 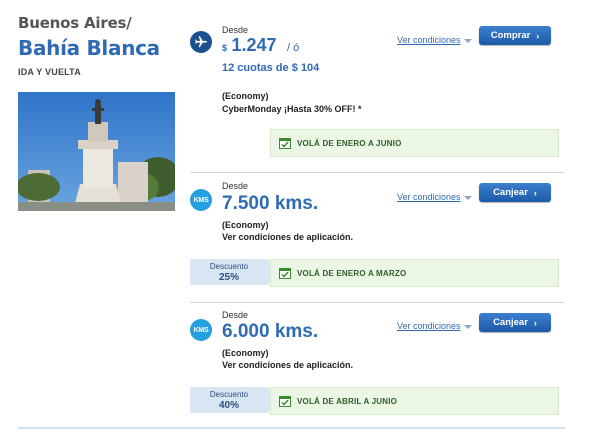 What do you see at coordinates (228, 277) in the screenshot?
I see `discount-value: 25%` at bounding box center [228, 277].